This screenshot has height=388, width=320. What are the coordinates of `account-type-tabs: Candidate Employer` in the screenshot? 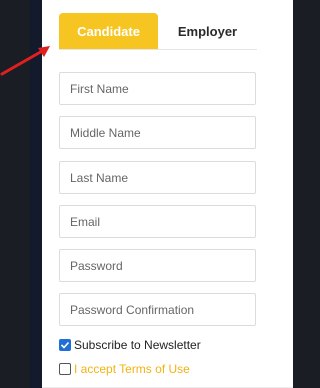 It's located at (158, 31).